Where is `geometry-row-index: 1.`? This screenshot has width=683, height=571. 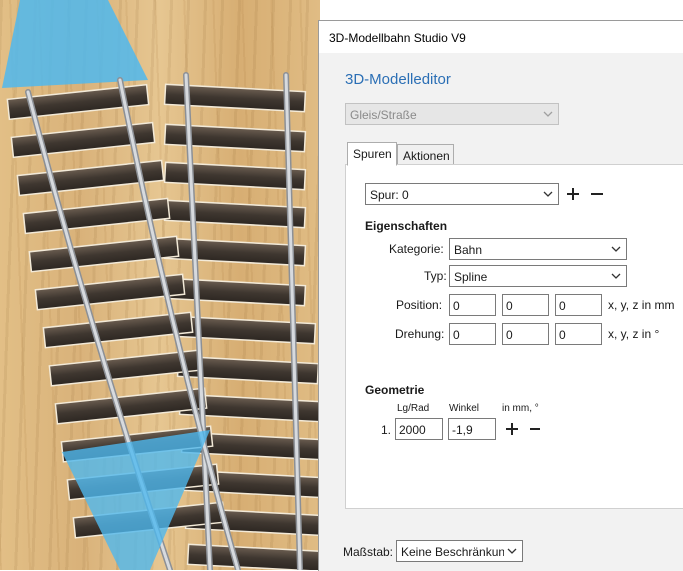
geometry-row-index: 1. is located at coordinates (386, 430).